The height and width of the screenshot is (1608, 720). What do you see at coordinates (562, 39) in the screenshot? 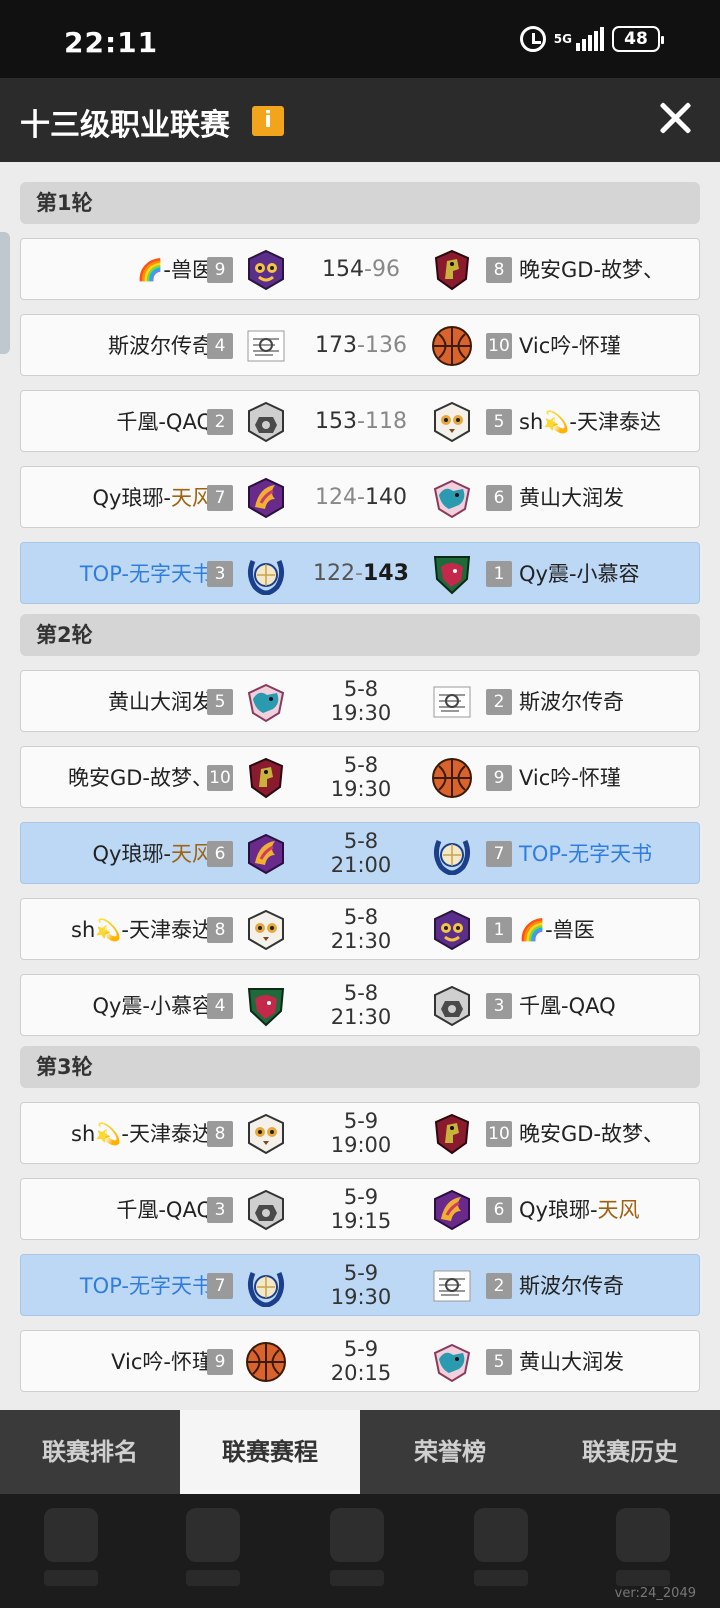
I see `network-label: 5G` at bounding box center [562, 39].